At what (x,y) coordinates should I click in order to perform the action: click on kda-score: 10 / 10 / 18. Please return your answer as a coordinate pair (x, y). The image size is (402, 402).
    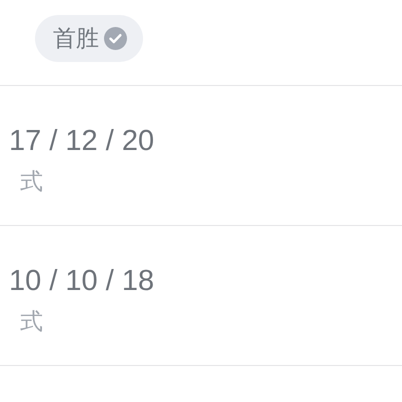
    Looking at the image, I should click on (81, 281).